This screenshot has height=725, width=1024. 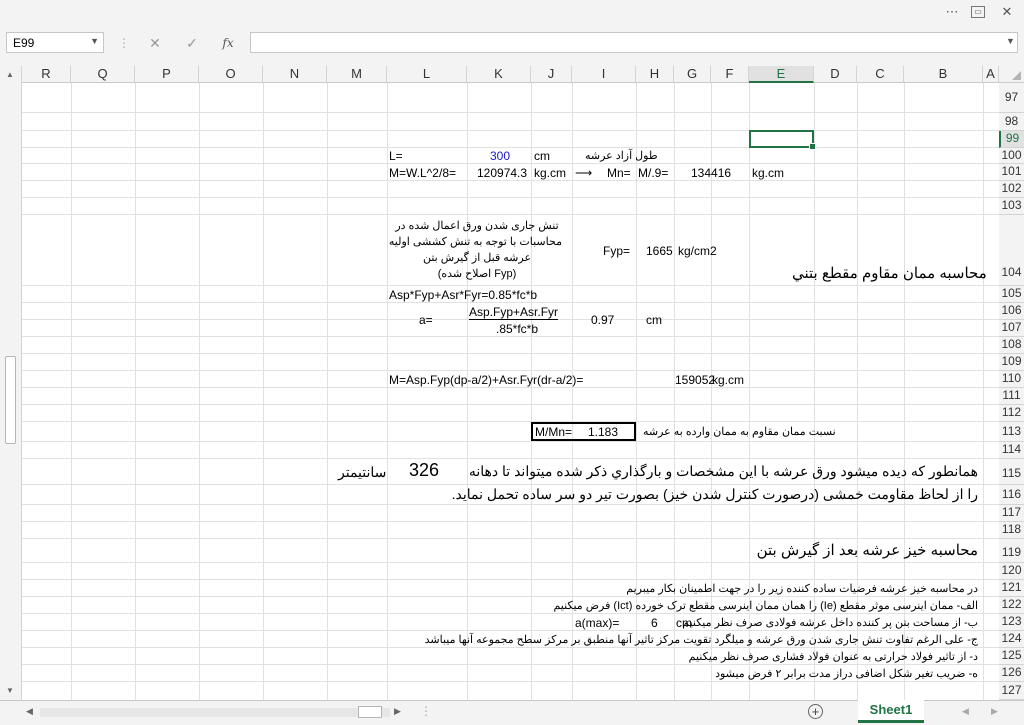 I want to click on row-header-112: 112, so click(x=1011, y=413).